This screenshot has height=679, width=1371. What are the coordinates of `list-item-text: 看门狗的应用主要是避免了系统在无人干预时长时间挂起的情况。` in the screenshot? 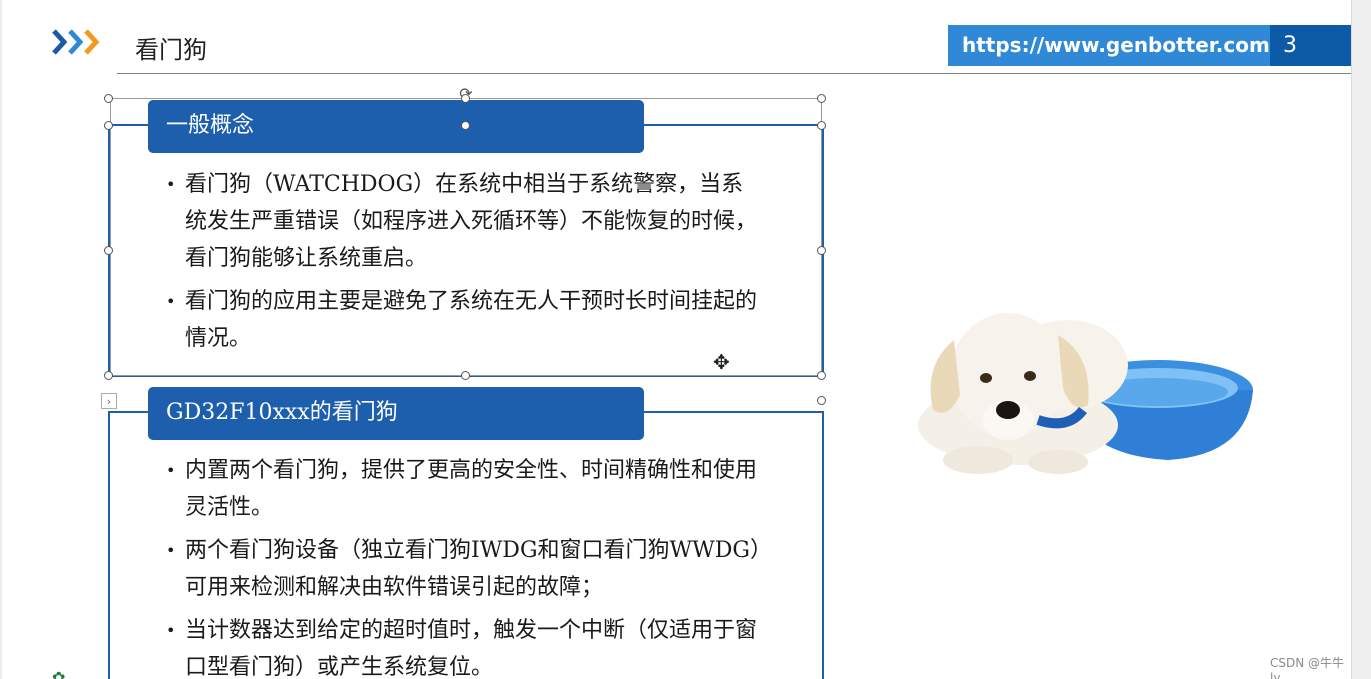 It's located at (471, 320).